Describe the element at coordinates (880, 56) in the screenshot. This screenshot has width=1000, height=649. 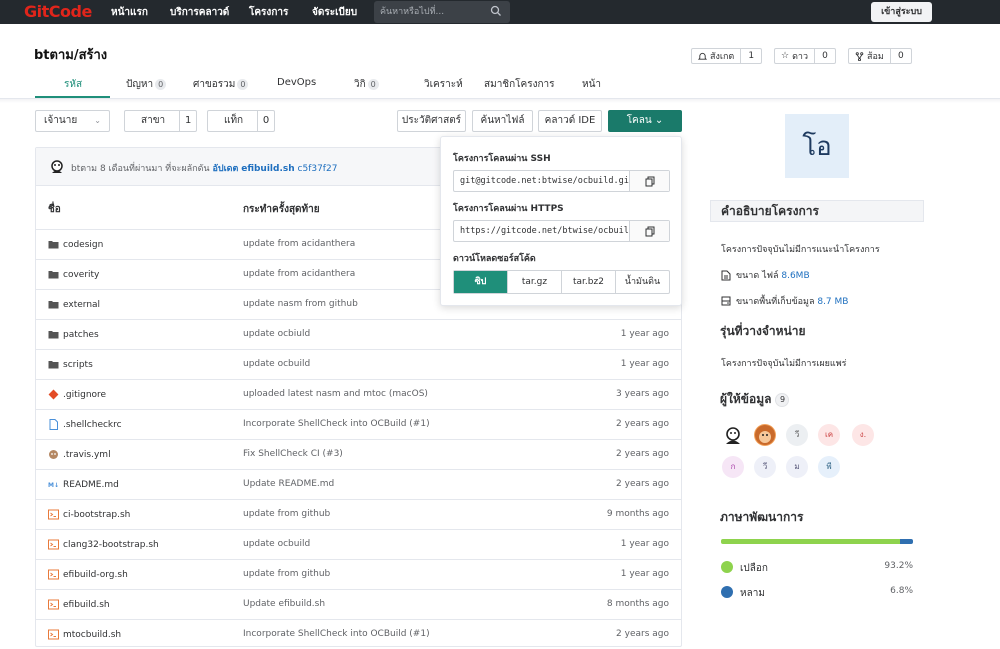
I see `fork-button: ส้อม 0` at that location.